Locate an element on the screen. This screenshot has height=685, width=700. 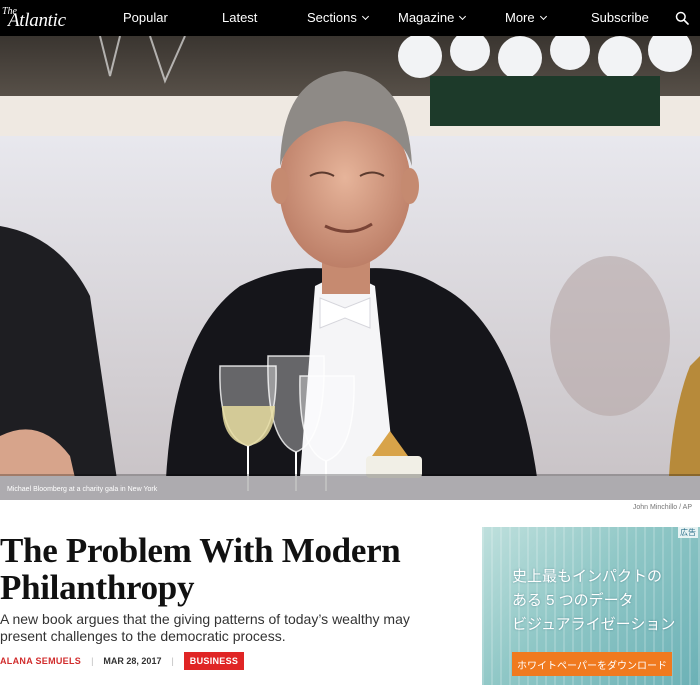
nav-subscribe-label: Subscribe is located at coordinates (620, 17).